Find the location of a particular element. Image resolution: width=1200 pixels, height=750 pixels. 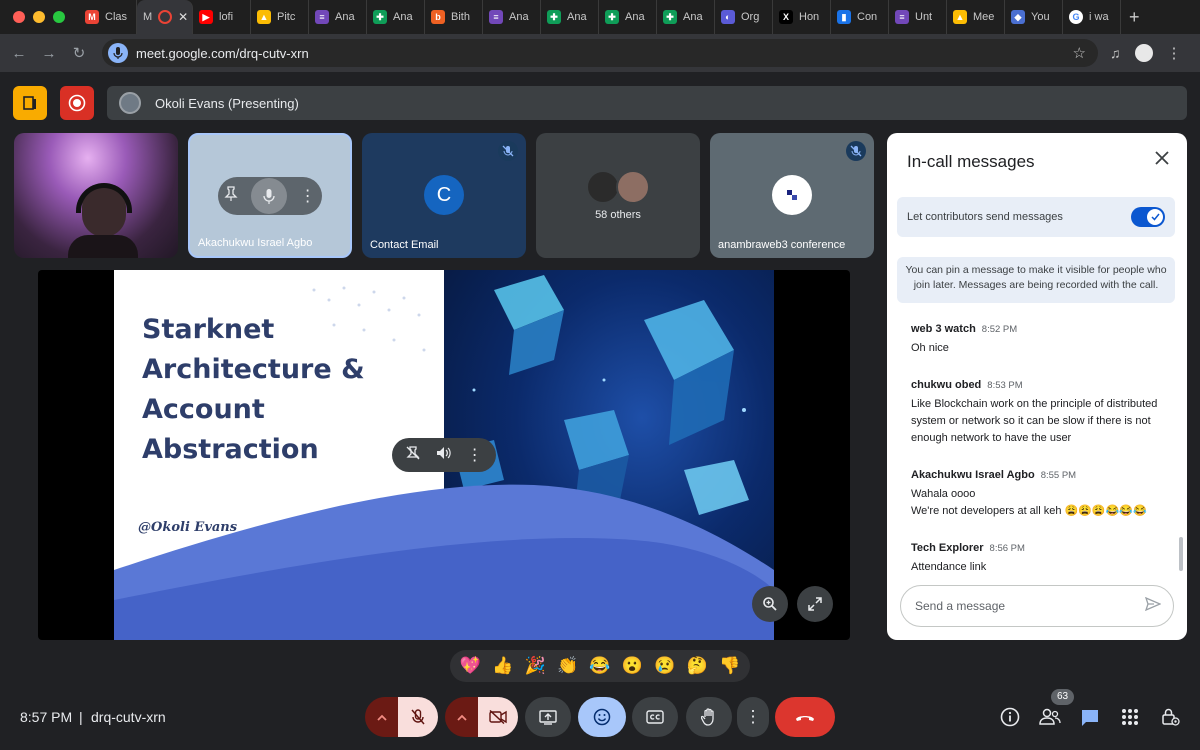

presentation-controls: ⋮ is located at coordinates (444, 455).